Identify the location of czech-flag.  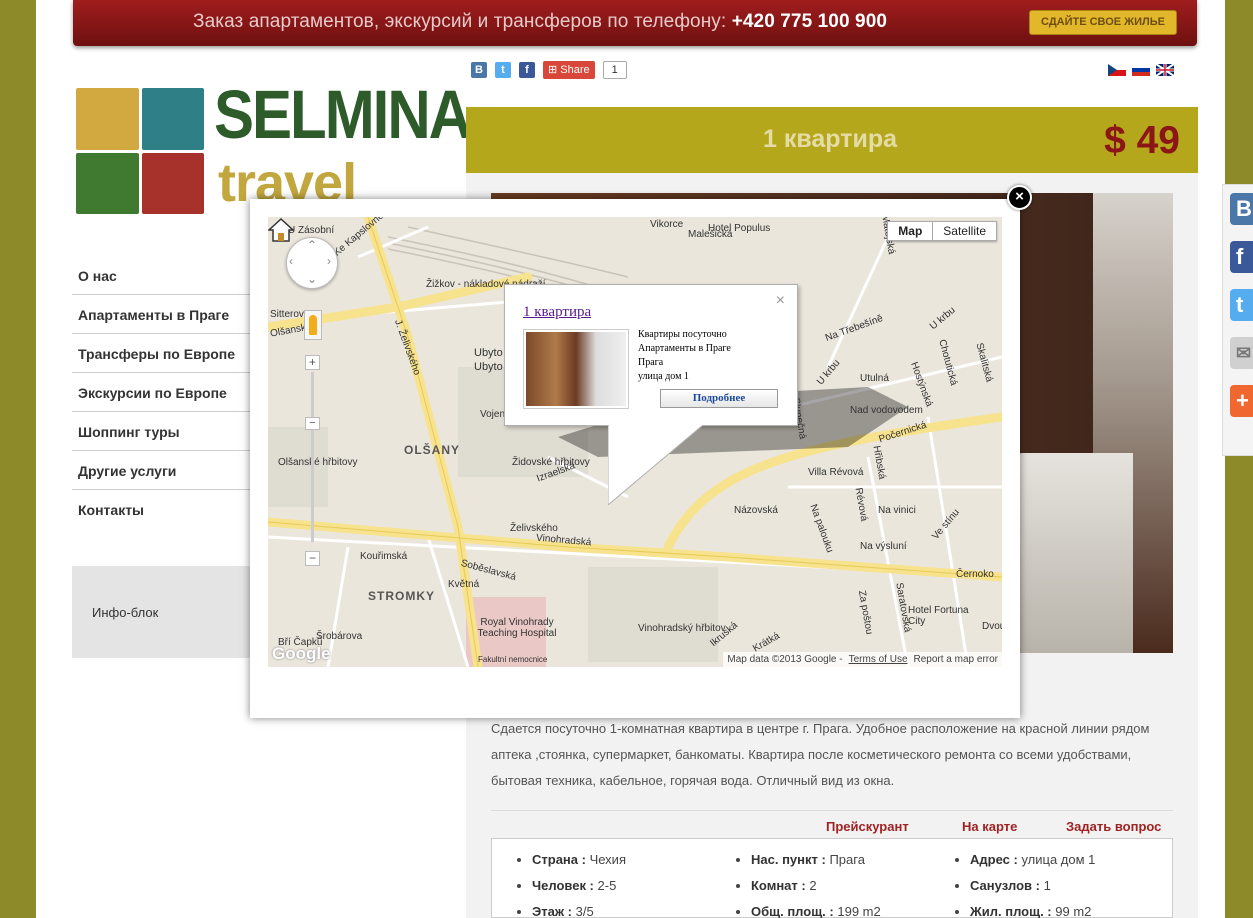
(1117, 70).